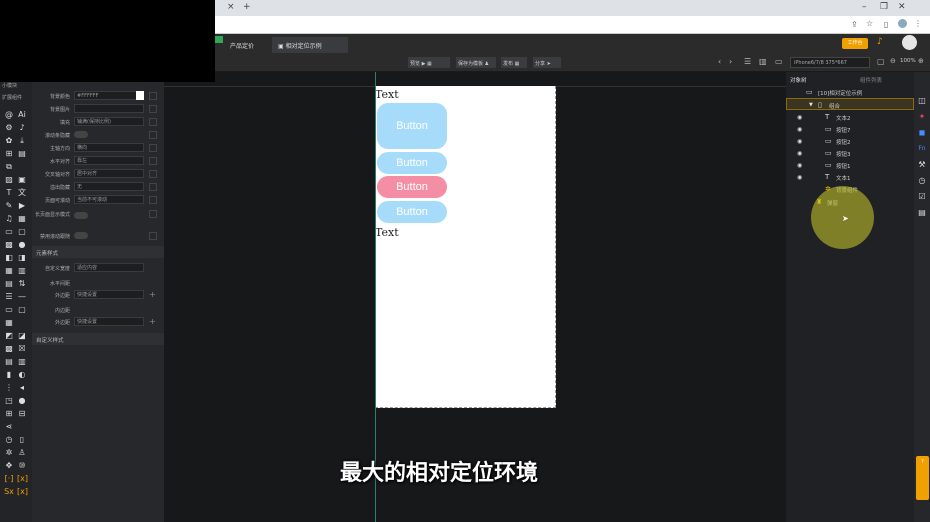  What do you see at coordinates (22, 193) in the screenshot?
I see `translate-icon: 文` at bounding box center [22, 193].